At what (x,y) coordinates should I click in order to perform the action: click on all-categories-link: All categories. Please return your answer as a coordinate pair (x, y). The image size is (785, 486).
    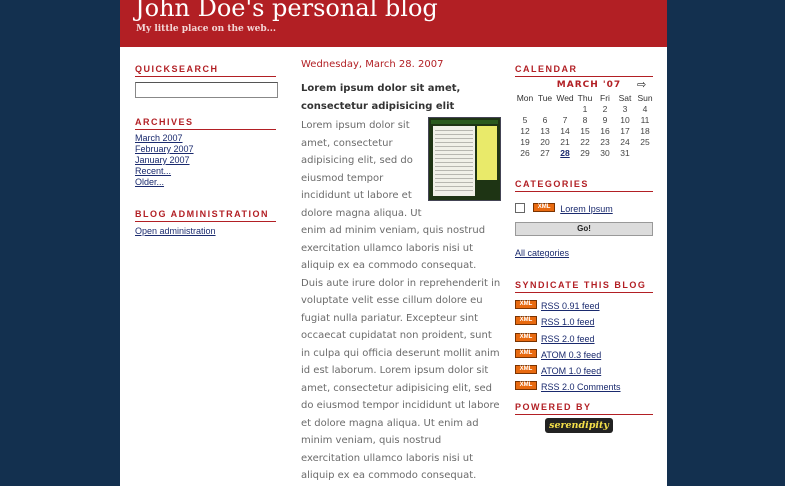
    Looking at the image, I should click on (542, 253).